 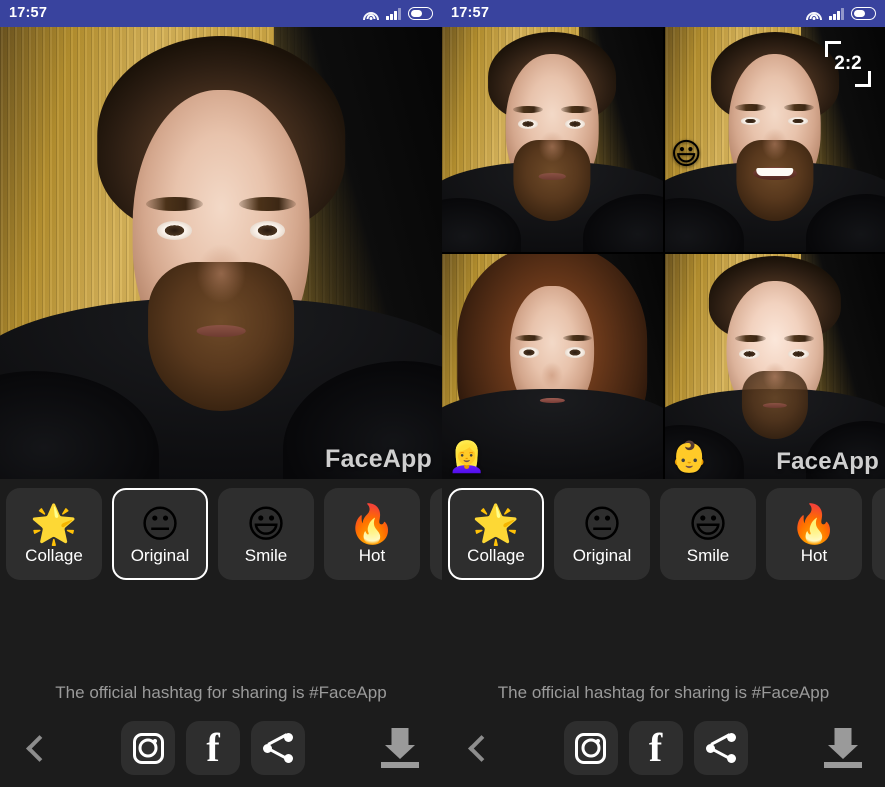 I want to click on eyebrow-right, so click(x=267, y=203).